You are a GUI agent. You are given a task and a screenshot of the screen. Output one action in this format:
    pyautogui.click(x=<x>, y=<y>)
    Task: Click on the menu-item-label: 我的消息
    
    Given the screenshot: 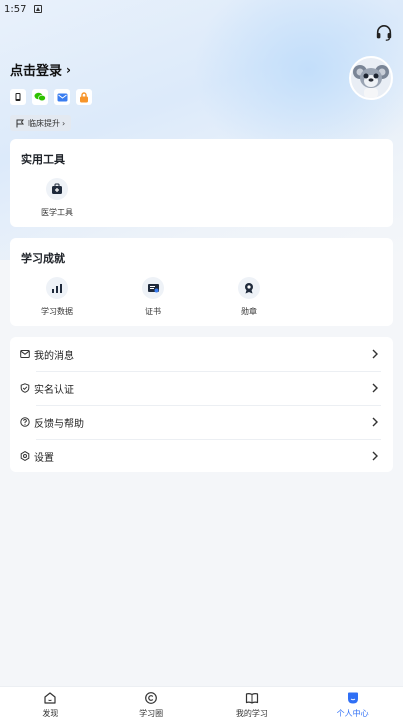 What is the action you would take?
    pyautogui.click(x=54, y=356)
    